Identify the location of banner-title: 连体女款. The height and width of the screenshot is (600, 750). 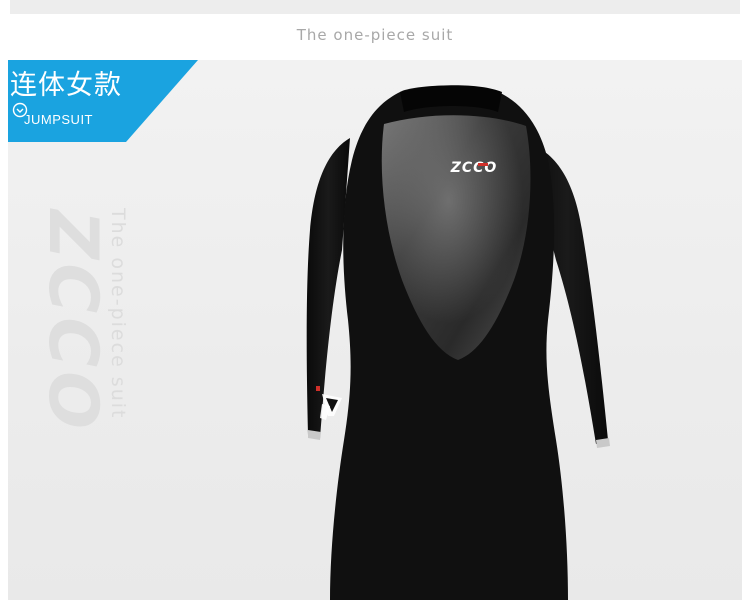
(66, 85).